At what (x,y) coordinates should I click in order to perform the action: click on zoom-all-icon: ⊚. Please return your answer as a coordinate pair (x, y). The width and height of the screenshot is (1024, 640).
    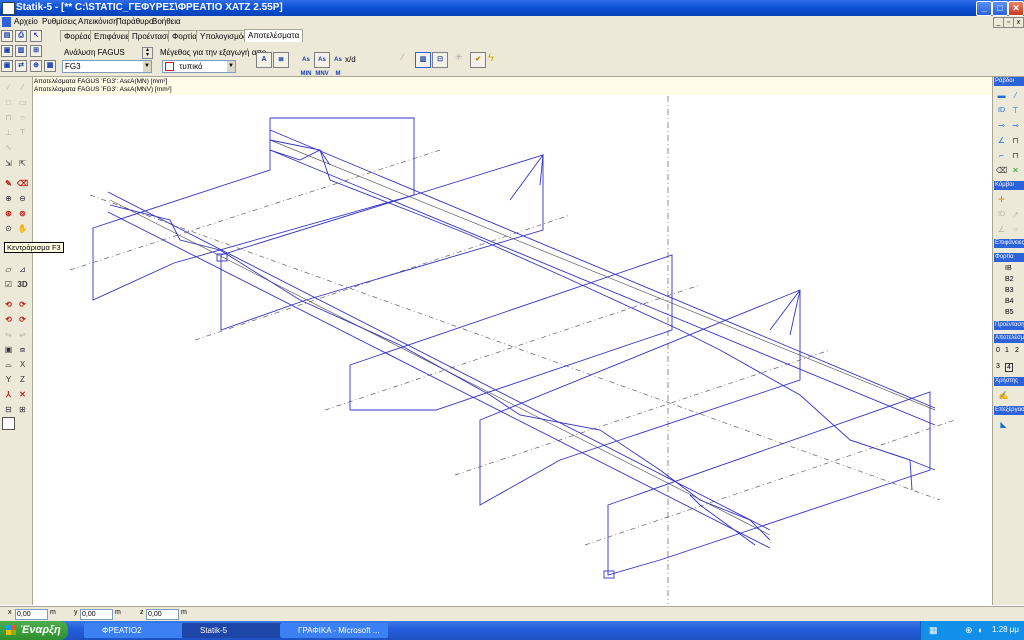
    Looking at the image, I should click on (22, 213).